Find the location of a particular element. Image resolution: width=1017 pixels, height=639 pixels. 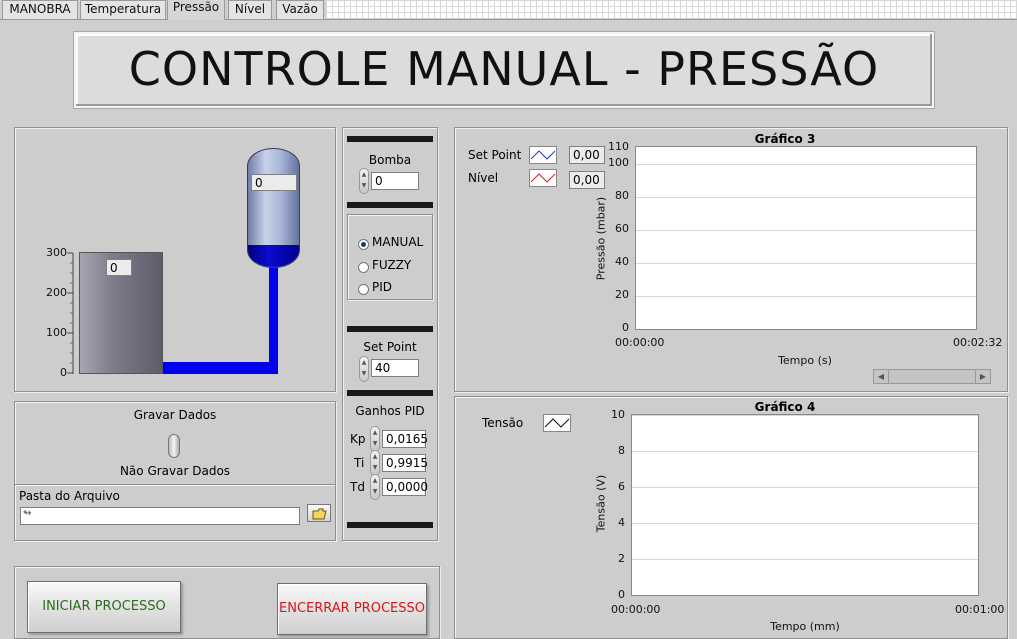

ti-input: 0,9915 is located at coordinates (405, 463).